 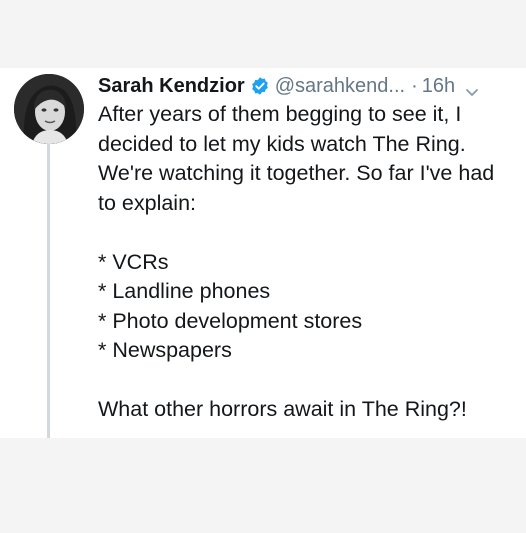 I want to click on avatar, so click(x=49, y=109).